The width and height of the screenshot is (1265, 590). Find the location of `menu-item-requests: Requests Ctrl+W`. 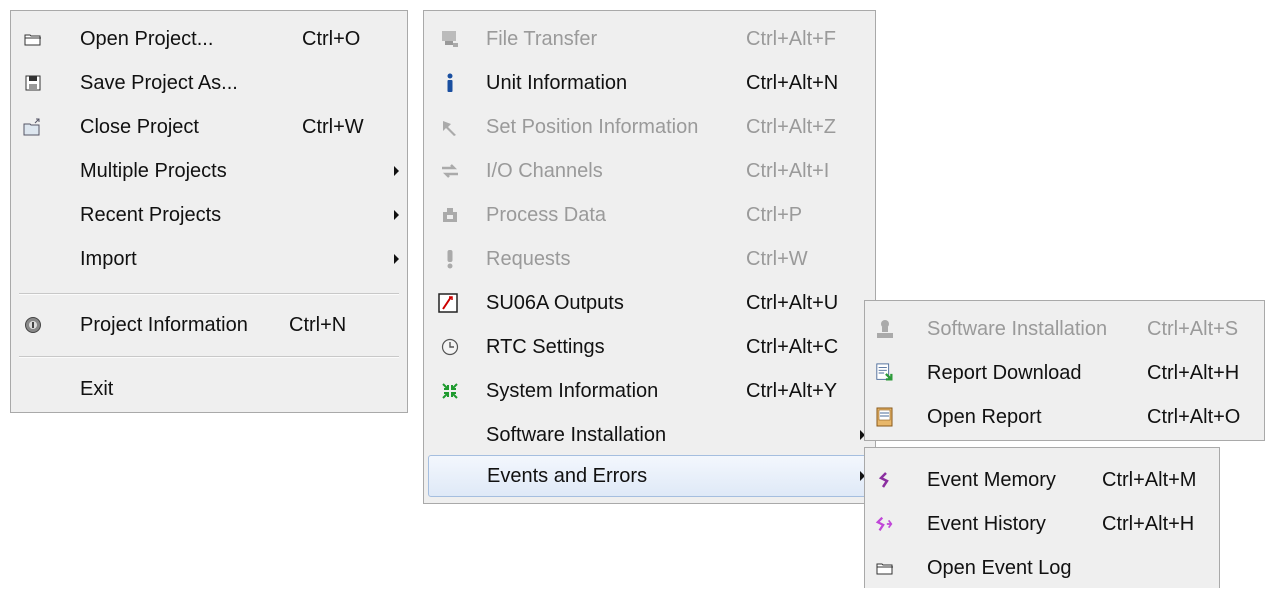

menu-item-requests: Requests Ctrl+W is located at coordinates (649, 259).